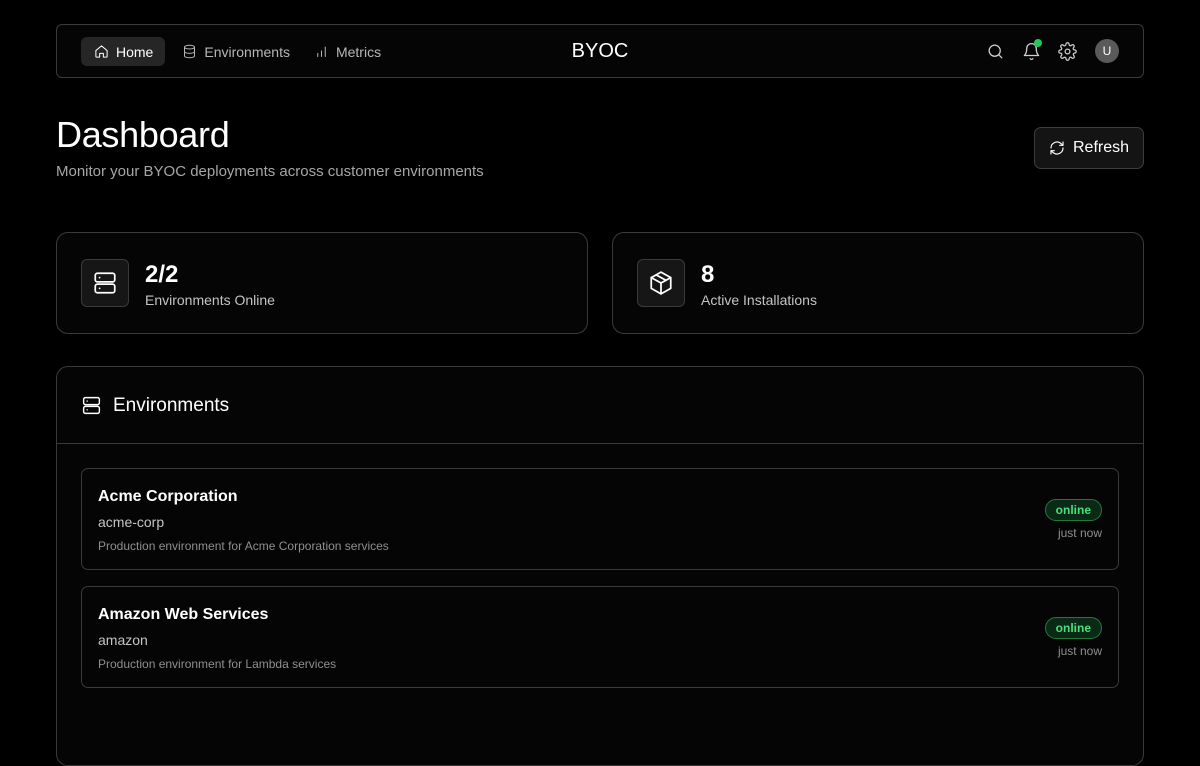 The width and height of the screenshot is (1200, 766). I want to click on gear-icon, so click(1067, 51).